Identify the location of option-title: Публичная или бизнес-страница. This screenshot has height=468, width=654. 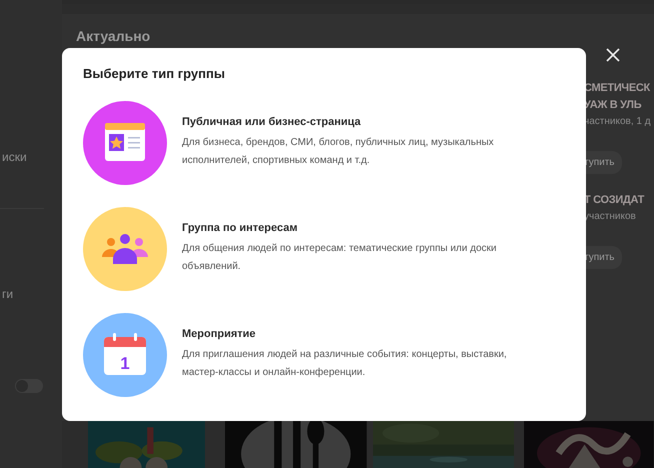
(357, 122).